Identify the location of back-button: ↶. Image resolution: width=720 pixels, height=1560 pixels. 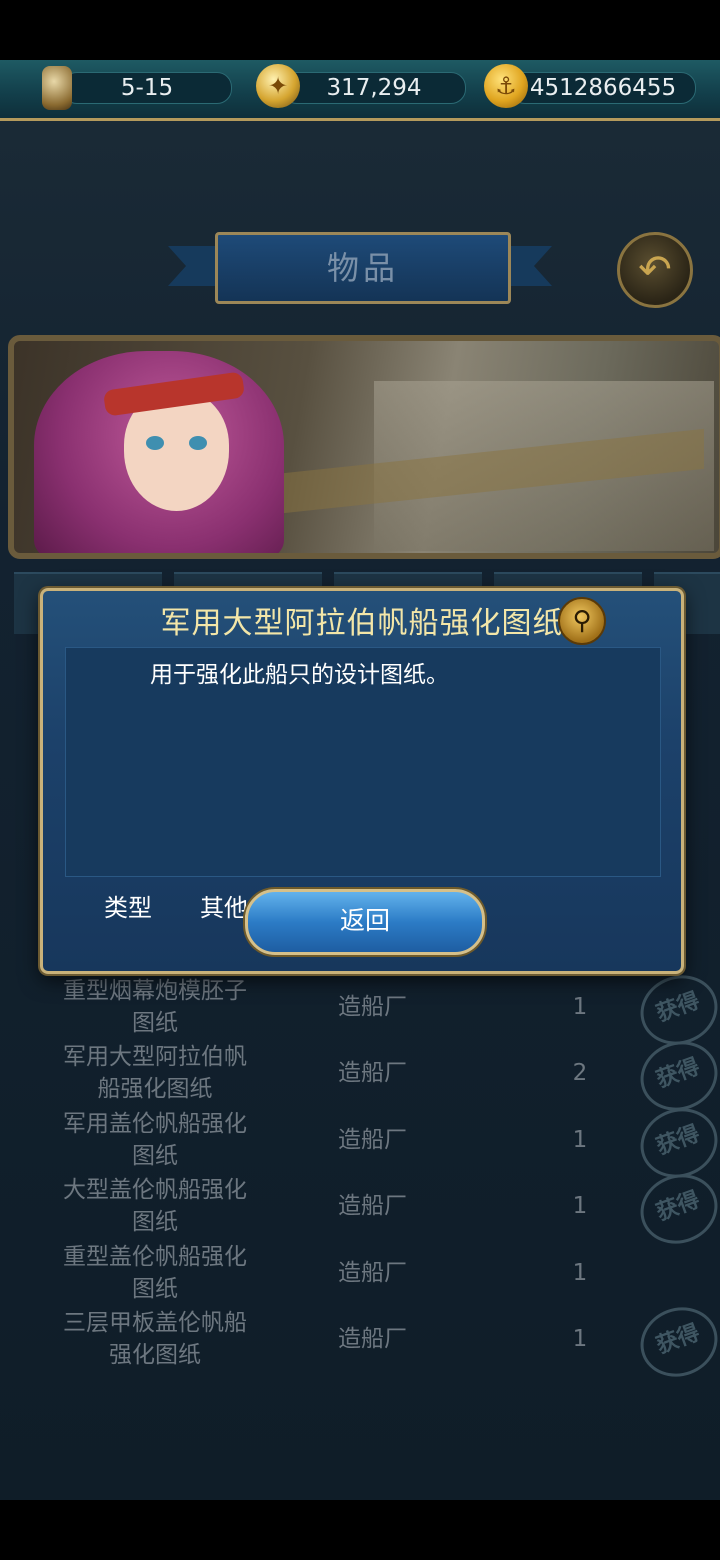
(655, 270).